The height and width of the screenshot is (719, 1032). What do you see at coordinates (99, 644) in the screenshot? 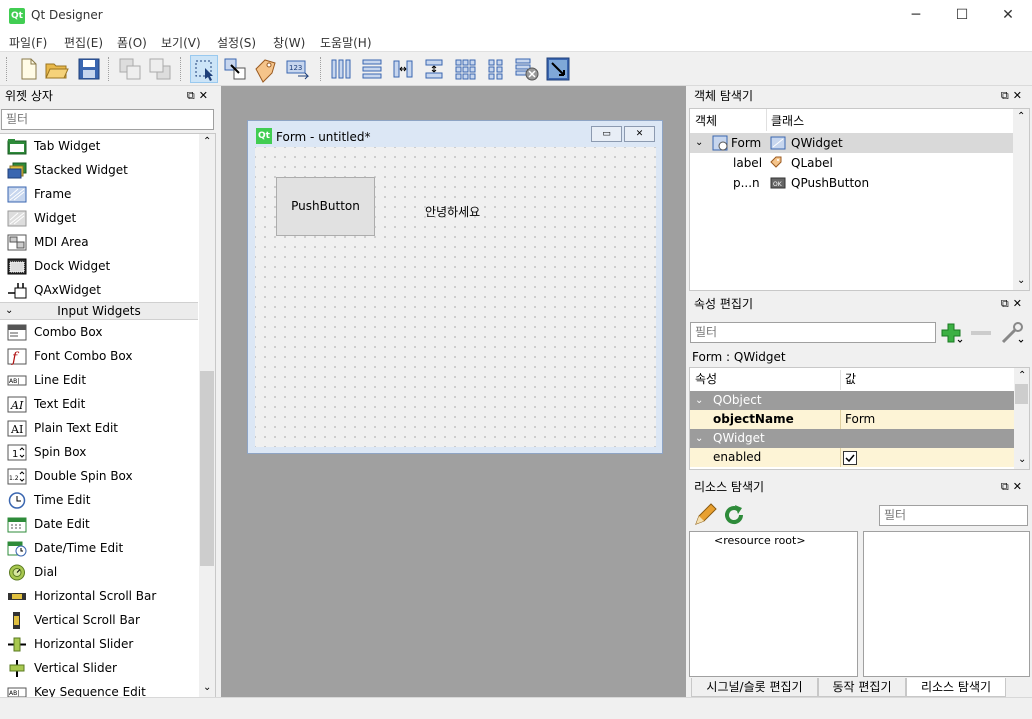
I see `widget-horizontal-slider: Horizontal Slider` at bounding box center [99, 644].